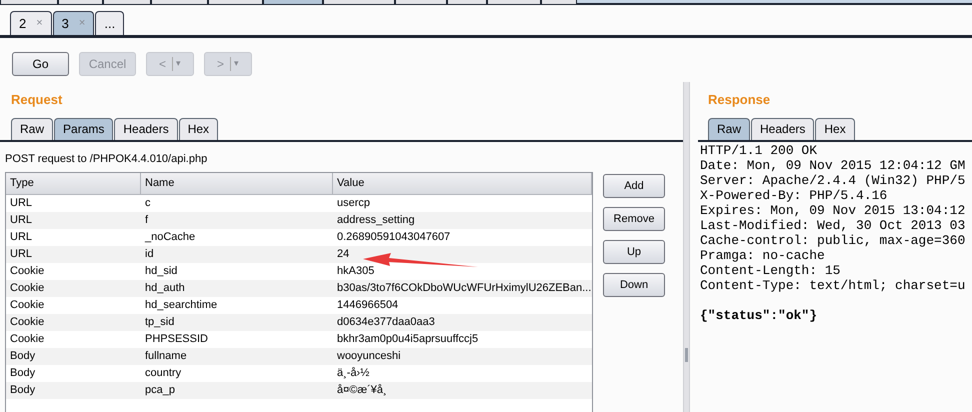  Describe the element at coordinates (354, 204) in the screenshot. I see `table-cell-text: usercp` at that location.